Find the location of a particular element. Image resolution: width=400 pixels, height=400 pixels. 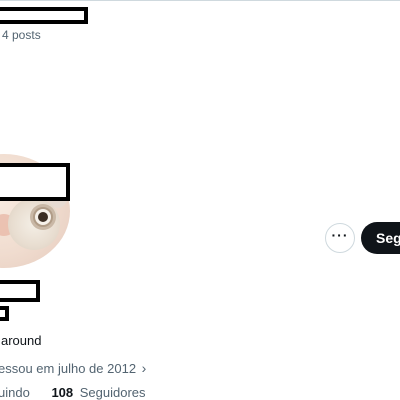

profile-bio: around is located at coordinates (21, 340).